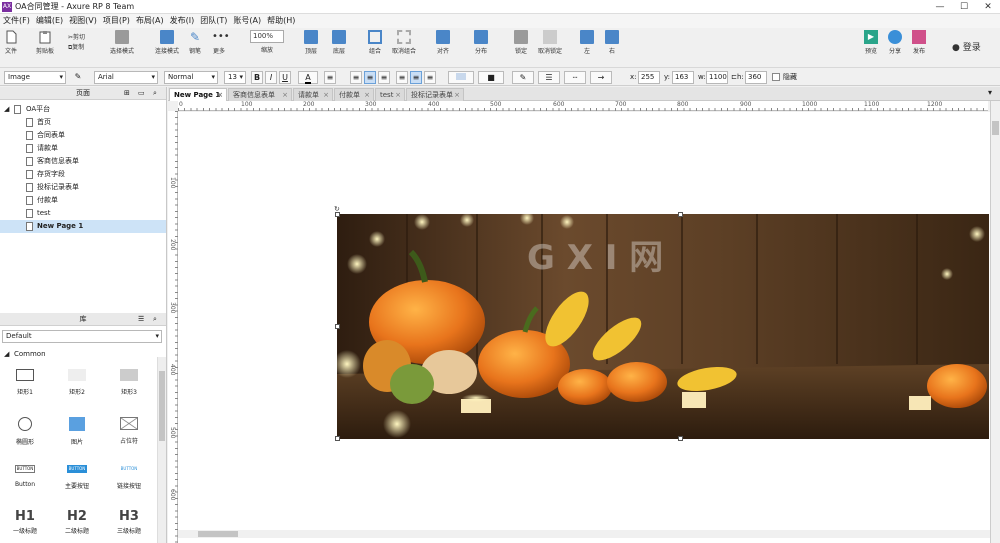  What do you see at coordinates (83, 135) in the screenshot?
I see `page-item: 合同表单` at bounding box center [83, 135].